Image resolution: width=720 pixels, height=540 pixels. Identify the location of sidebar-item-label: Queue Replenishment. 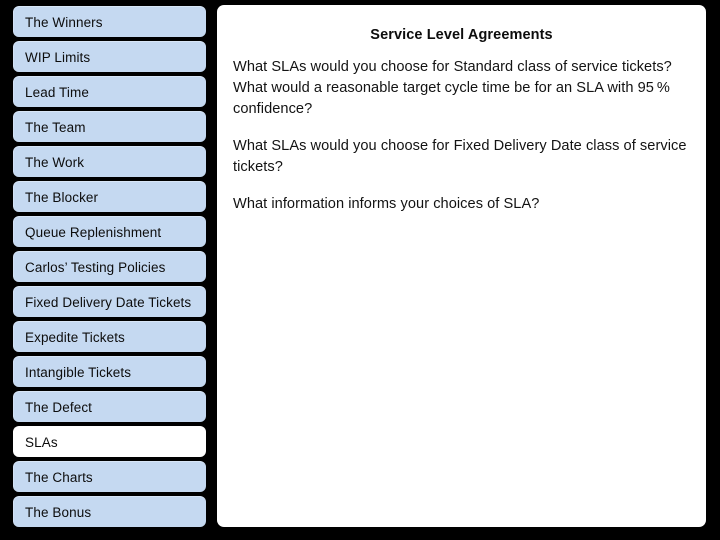
(93, 232).